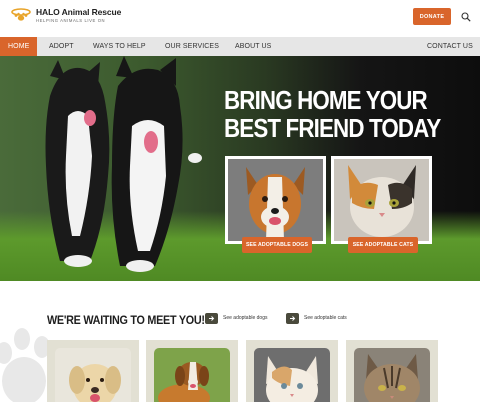  Describe the element at coordinates (332, 128) in the screenshot. I see `hero-headline-line-2: BEST FRIEND TODAY` at that location.